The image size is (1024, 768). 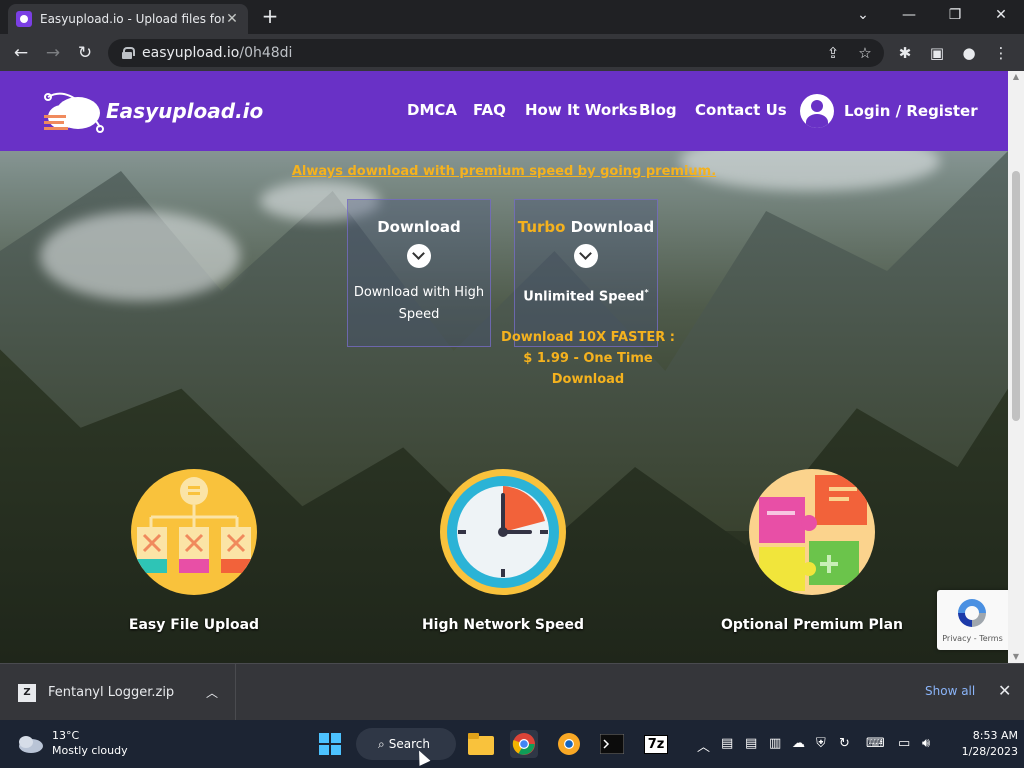 I want to click on chrome-canary-icon, so click(x=569, y=744).